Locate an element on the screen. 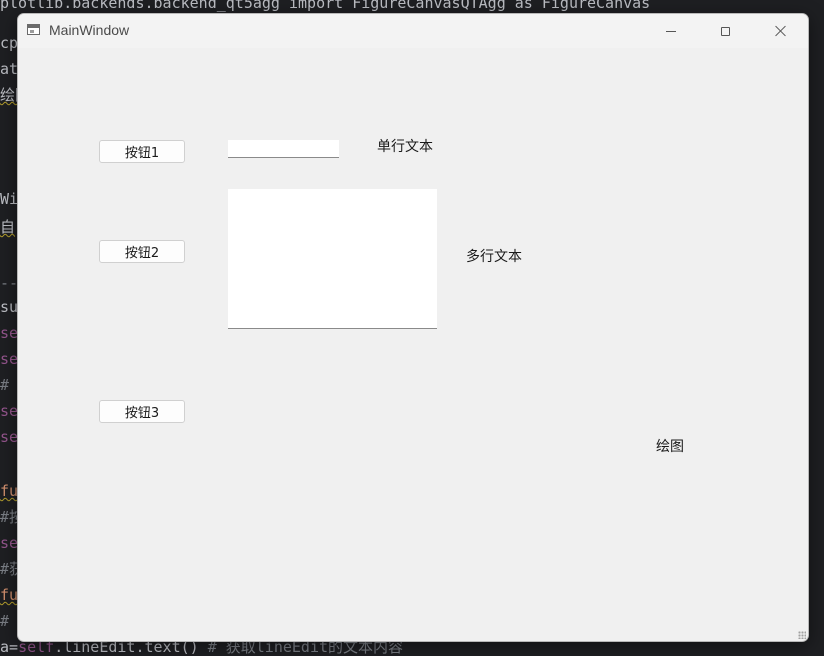 Image resolution: width=824 pixels, height=656 pixels. button-2: 按钮2 is located at coordinates (142, 251).